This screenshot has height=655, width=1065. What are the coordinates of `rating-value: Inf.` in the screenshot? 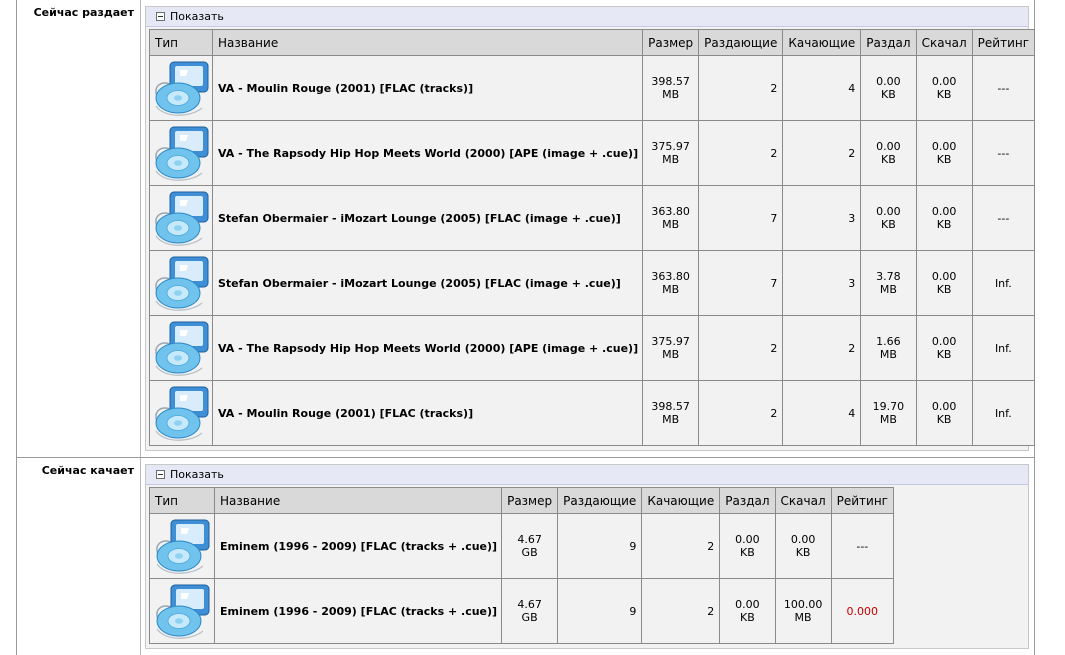 It's located at (1003, 413).